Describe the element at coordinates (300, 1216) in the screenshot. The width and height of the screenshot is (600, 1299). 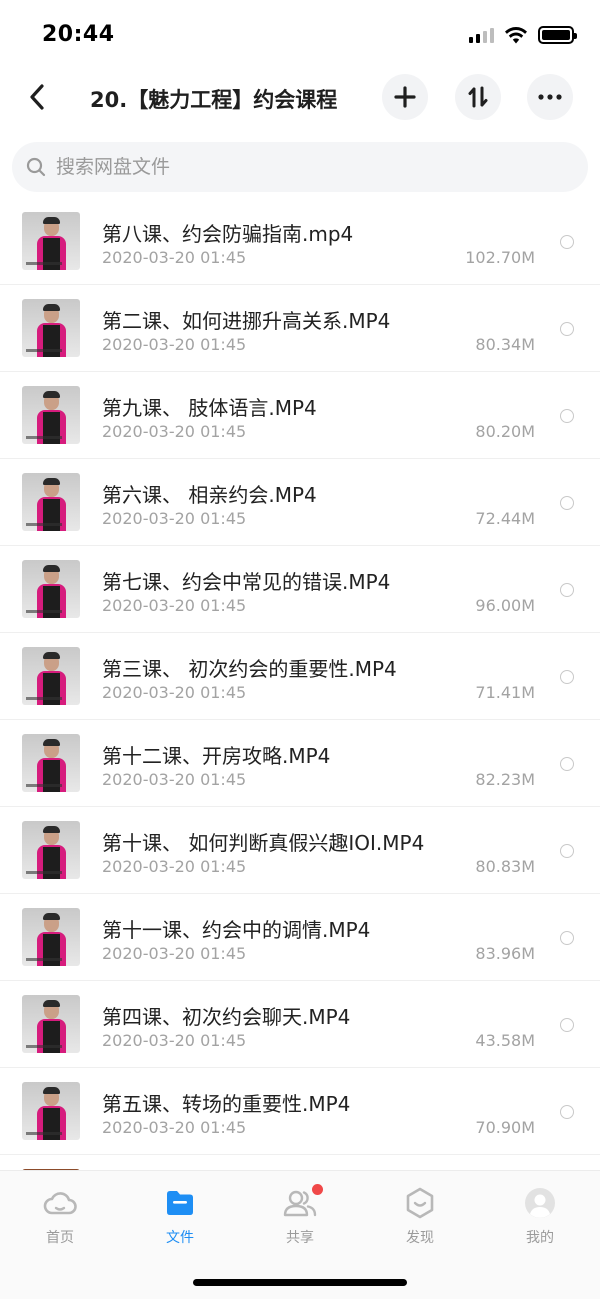
I see `tab-share: 共享` at that location.